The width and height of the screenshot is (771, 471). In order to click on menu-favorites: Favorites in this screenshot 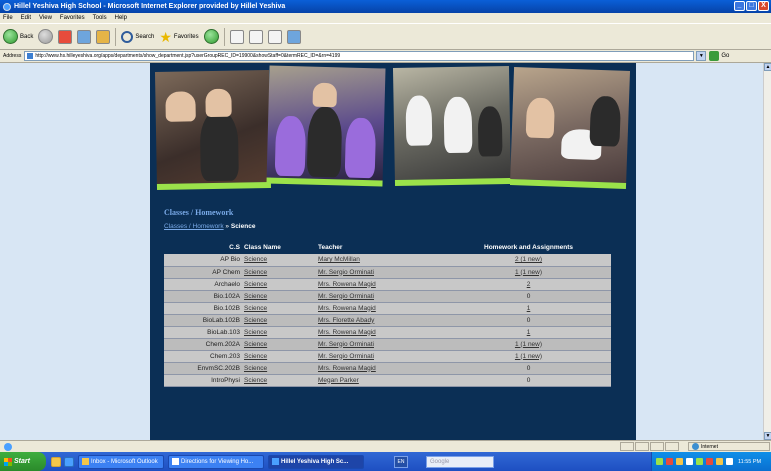, I will do `click(72, 18)`.